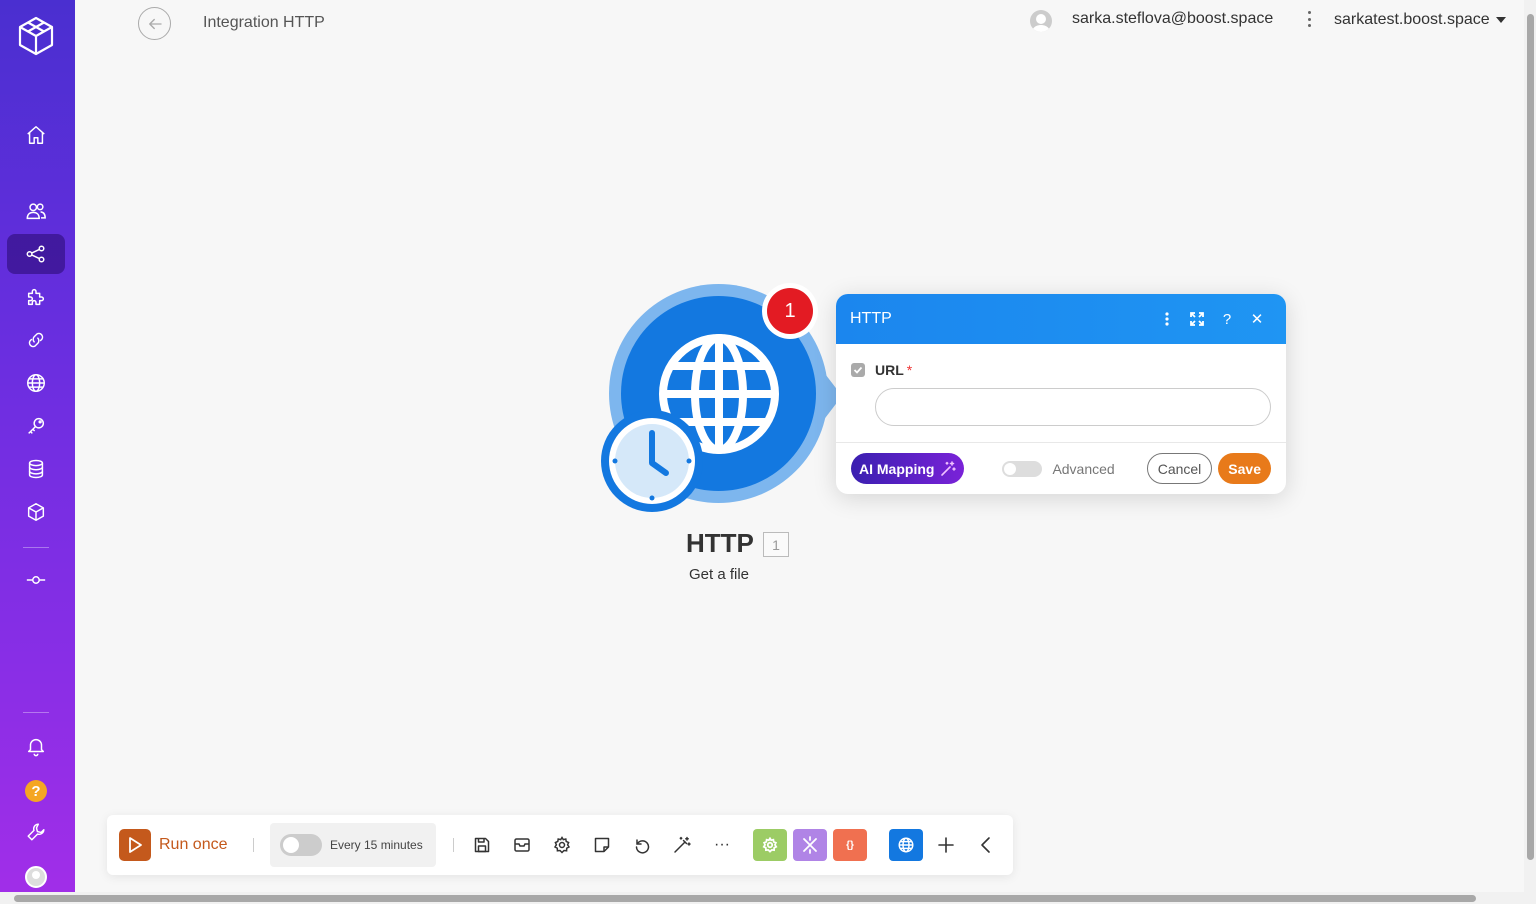  Describe the element at coordinates (720, 543) in the screenshot. I see `module-name: HTTP` at that location.